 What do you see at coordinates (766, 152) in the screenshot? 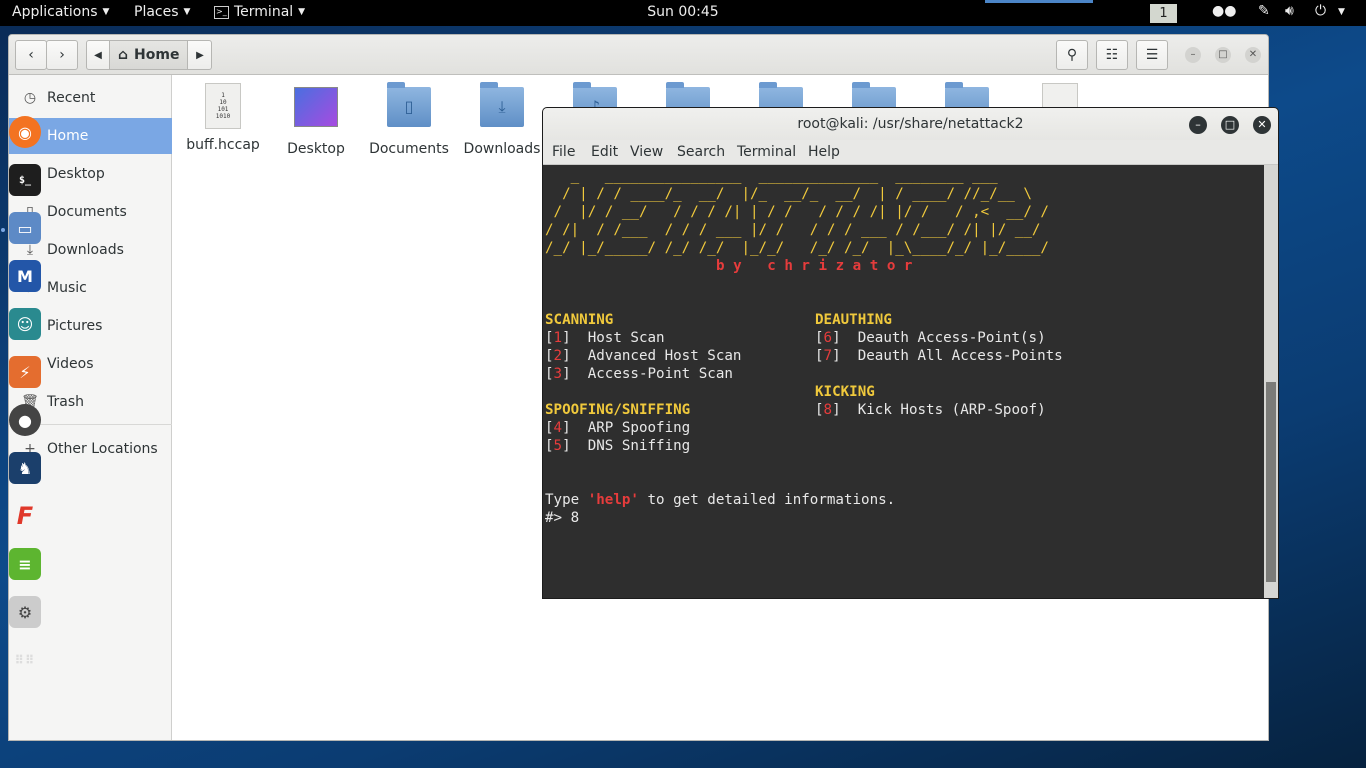
I see `menu-terminal: Terminal` at bounding box center [766, 152].